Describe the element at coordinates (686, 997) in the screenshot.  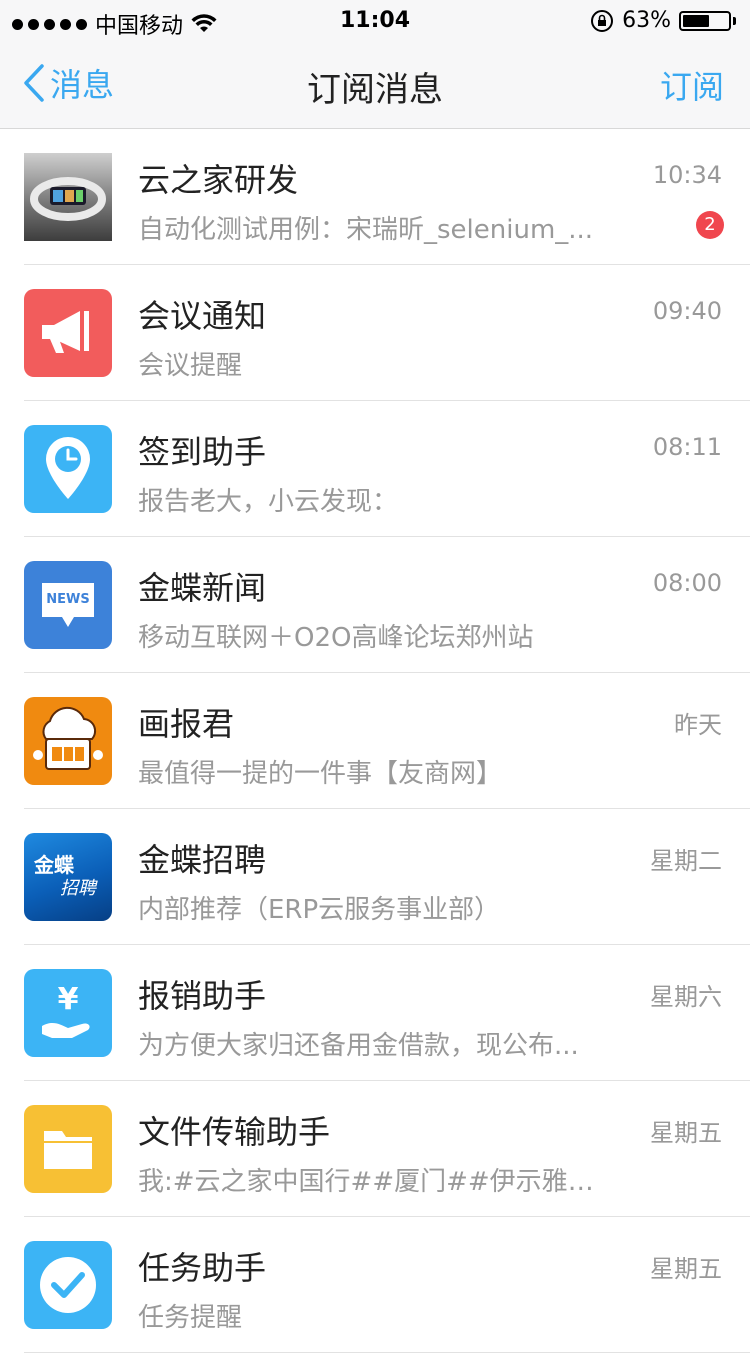
I see `item-time: 星期六` at that location.